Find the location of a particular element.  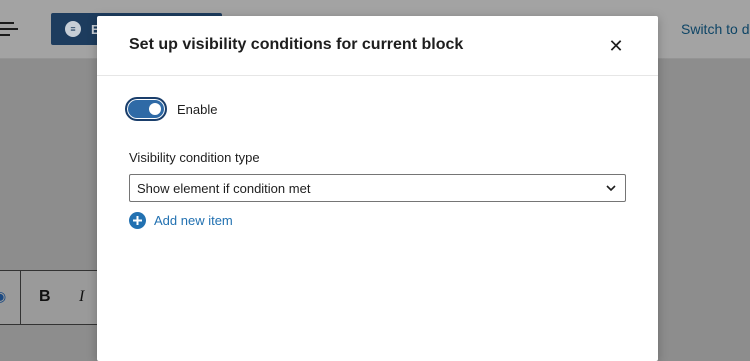

italic-button: I is located at coordinates (81, 297).